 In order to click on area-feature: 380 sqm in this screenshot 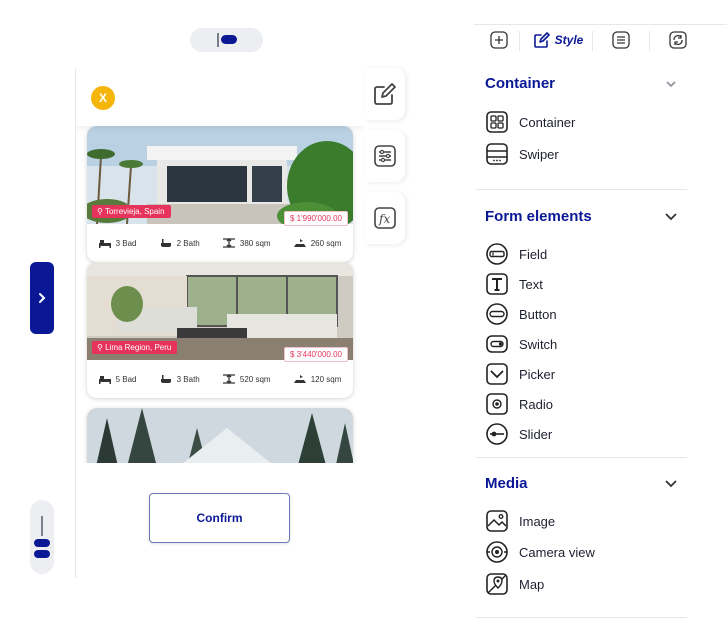, I will do `click(246, 243)`.